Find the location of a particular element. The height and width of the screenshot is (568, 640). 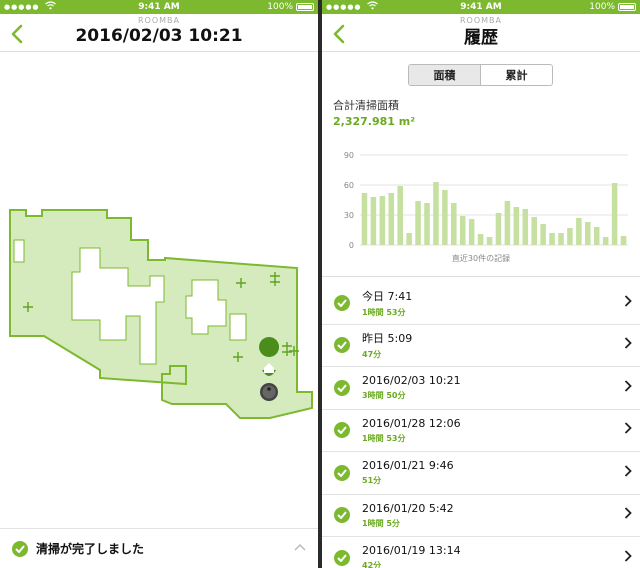

nav-bar: ROOMBA 履歴 is located at coordinates (481, 33).